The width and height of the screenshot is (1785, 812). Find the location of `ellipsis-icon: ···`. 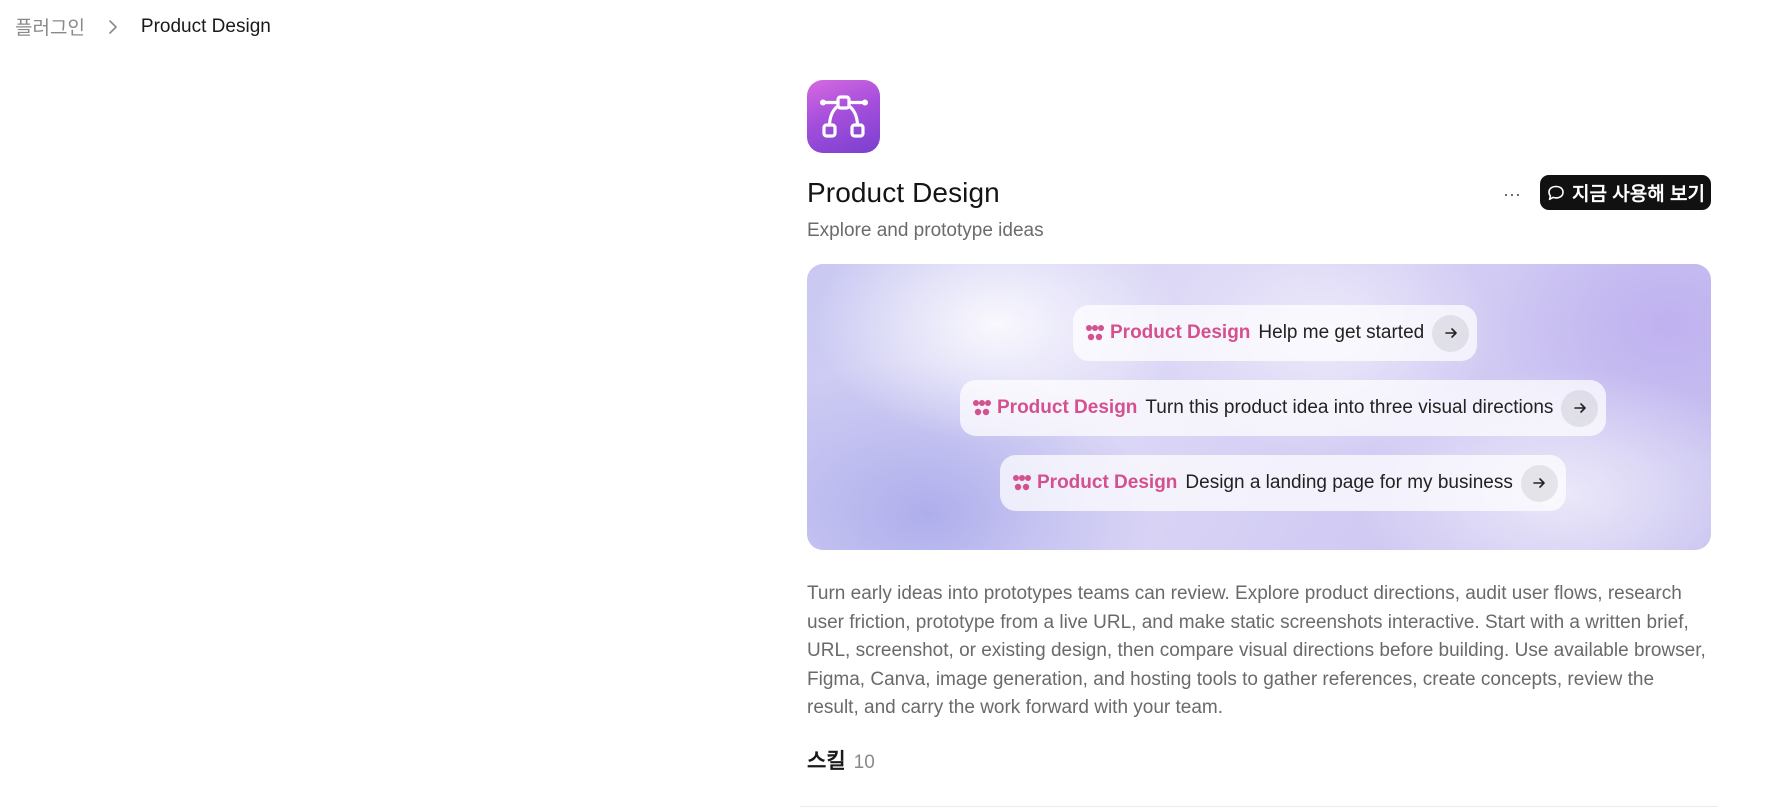

ellipsis-icon: ··· is located at coordinates (1512, 193).